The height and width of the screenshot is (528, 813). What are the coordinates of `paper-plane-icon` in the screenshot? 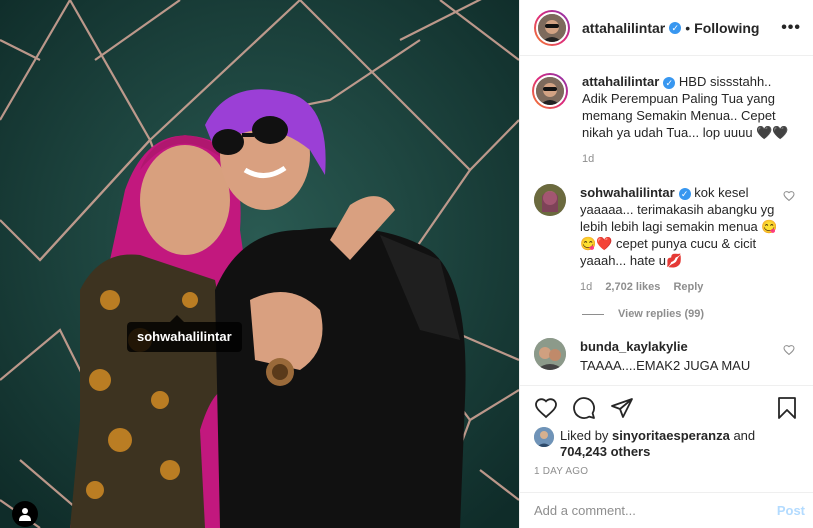 It's located at (622, 408).